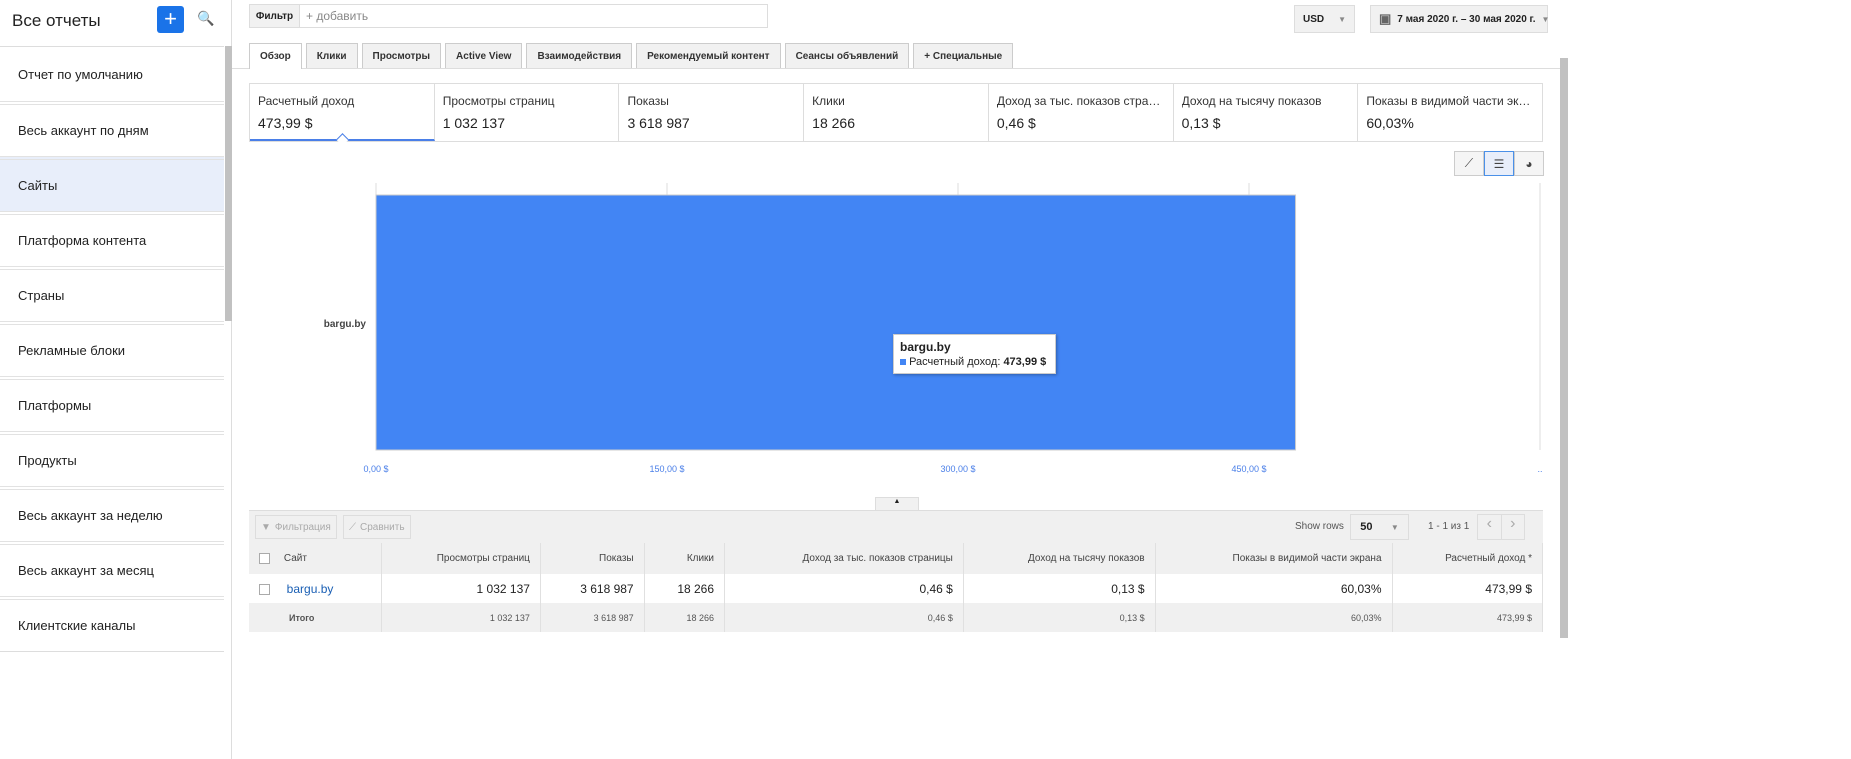 This screenshot has width=1851, height=759. Describe the element at coordinates (1468, 617) in the screenshot. I see `total-cell: 473,99 $` at that location.